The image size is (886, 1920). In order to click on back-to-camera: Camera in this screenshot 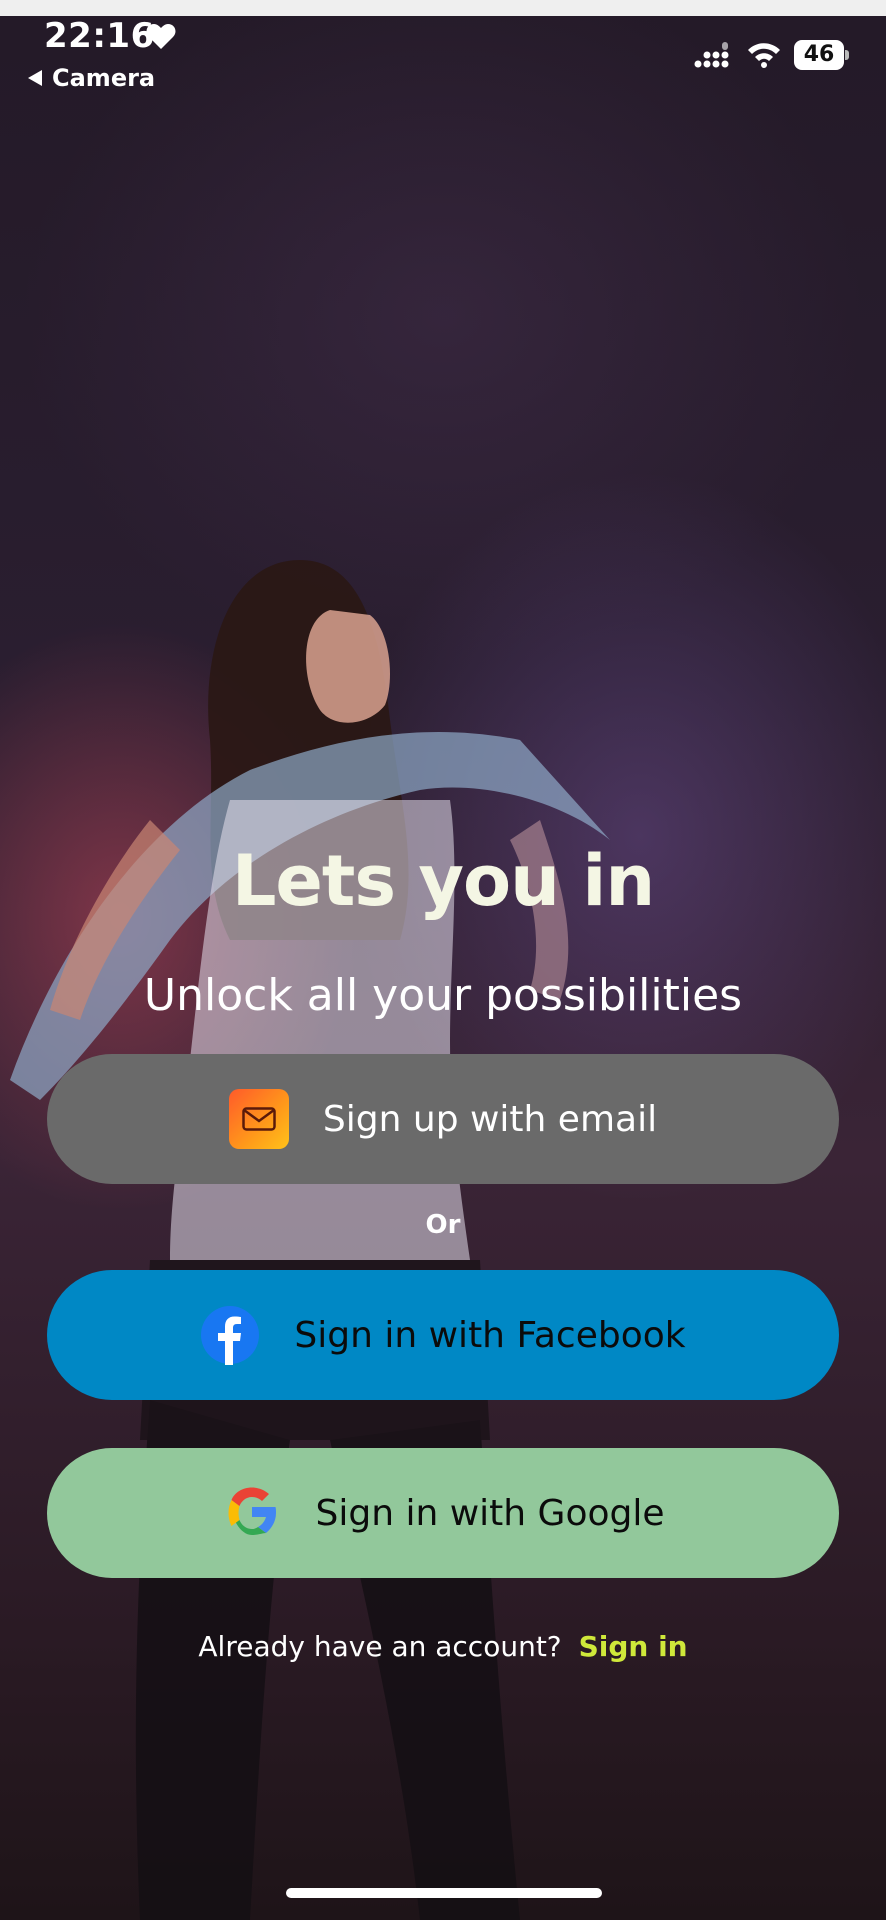, I will do `click(91, 78)`.